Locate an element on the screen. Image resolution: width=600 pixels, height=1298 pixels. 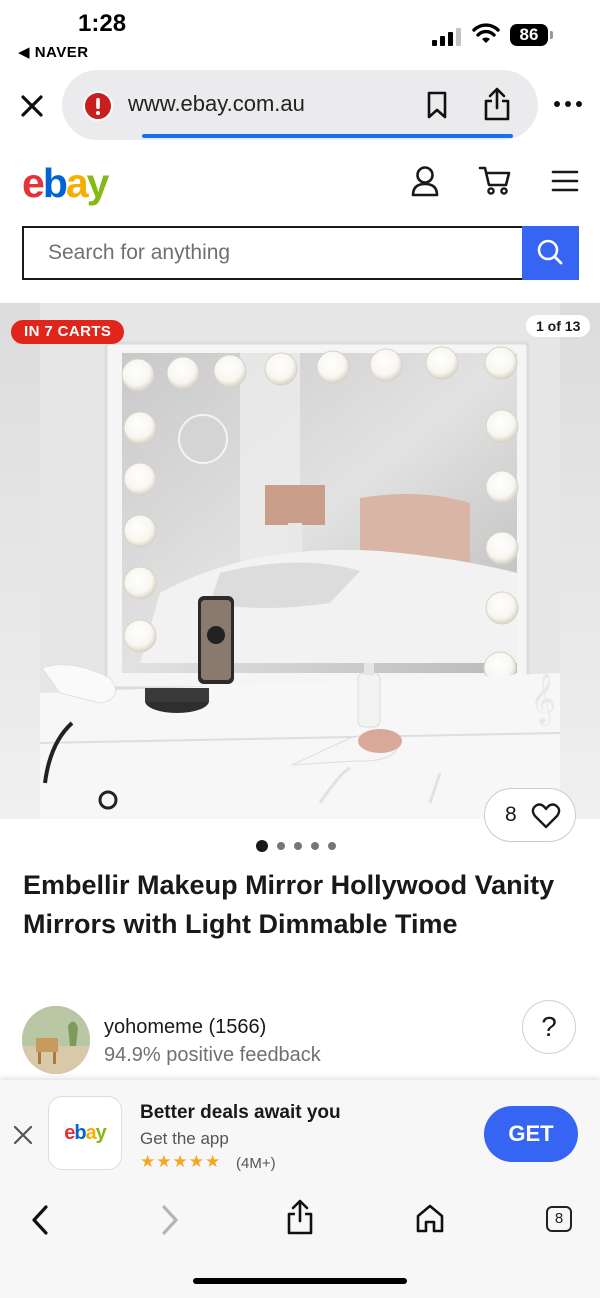
search-icon is located at coordinates (550, 252).